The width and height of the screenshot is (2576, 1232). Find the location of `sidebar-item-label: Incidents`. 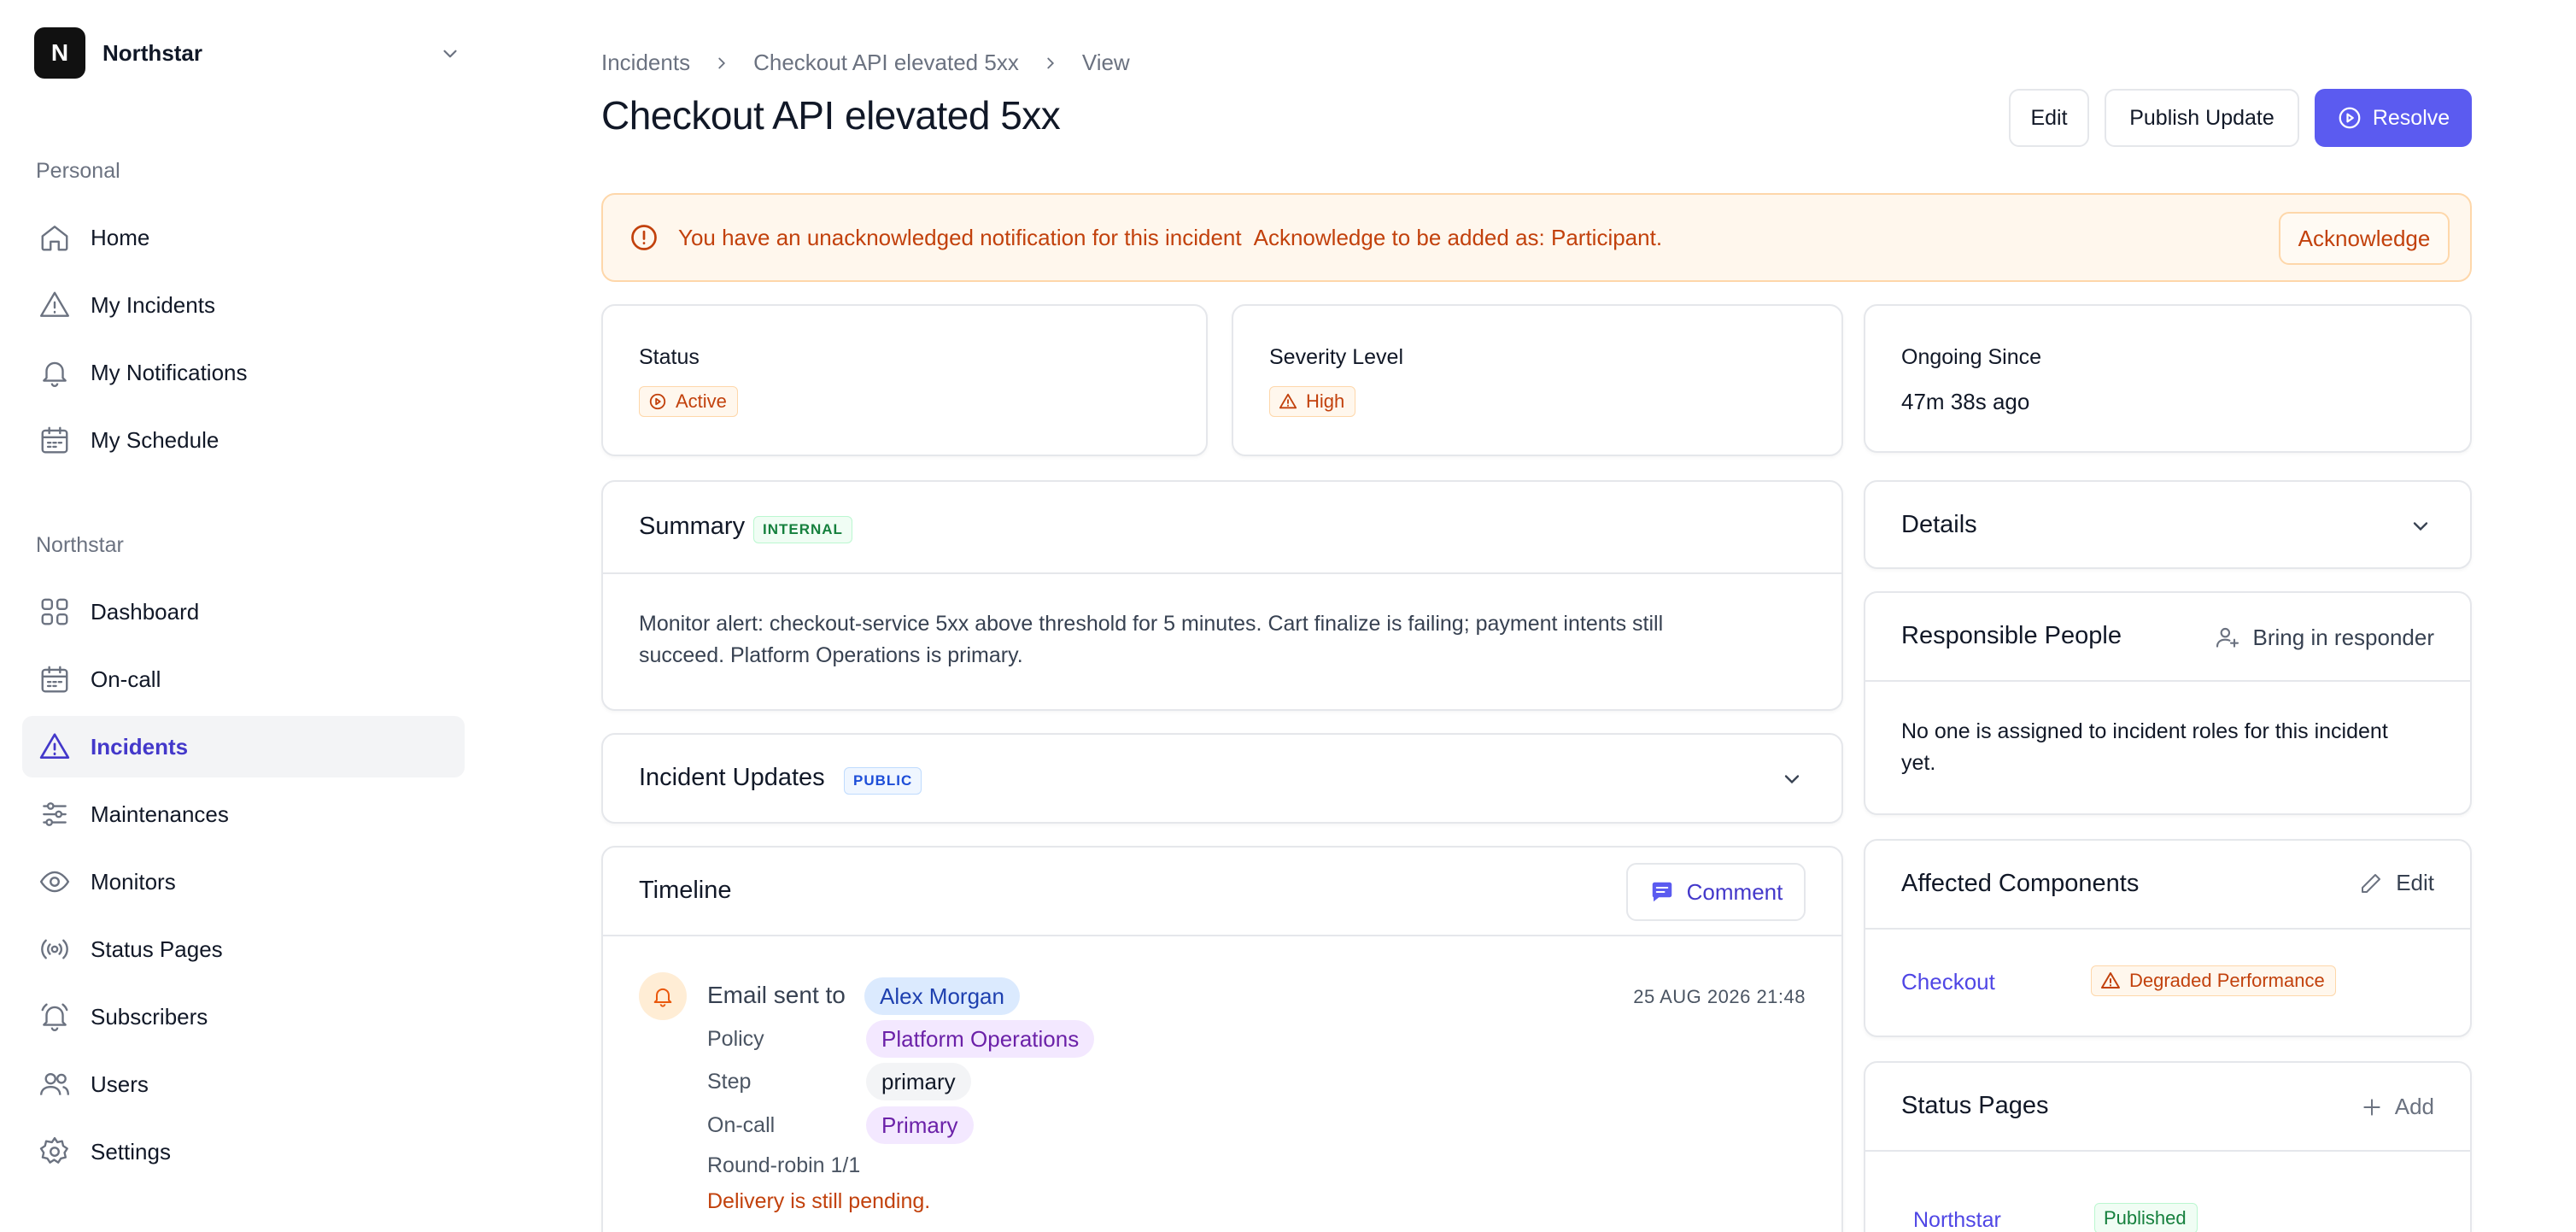

sidebar-item-label: Incidents is located at coordinates (140, 746).